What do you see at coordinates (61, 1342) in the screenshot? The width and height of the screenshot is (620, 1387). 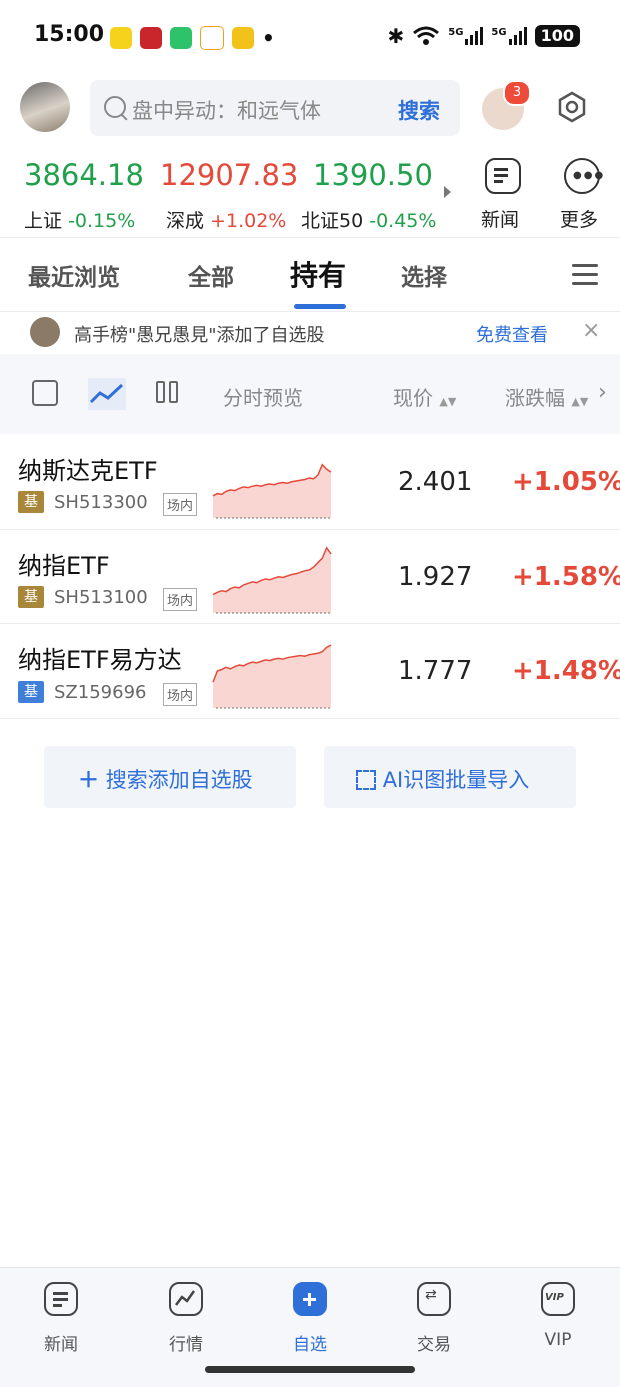 I see `nav-news: 新闻` at bounding box center [61, 1342].